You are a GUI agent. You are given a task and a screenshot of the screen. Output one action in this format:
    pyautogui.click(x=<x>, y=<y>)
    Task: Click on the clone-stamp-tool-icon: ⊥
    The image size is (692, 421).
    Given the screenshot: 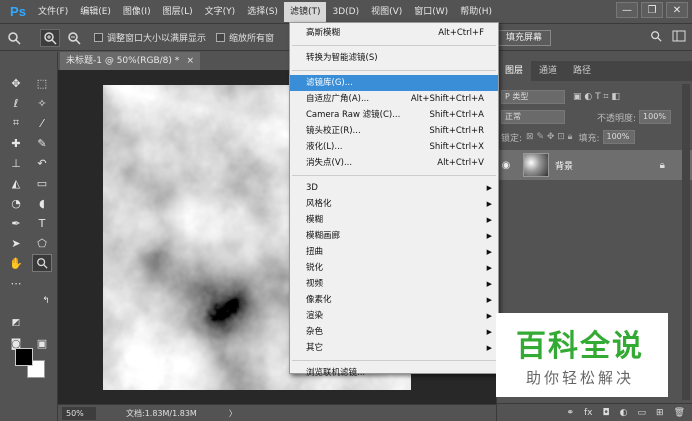 What is the action you would take?
    pyautogui.click(x=16, y=163)
    